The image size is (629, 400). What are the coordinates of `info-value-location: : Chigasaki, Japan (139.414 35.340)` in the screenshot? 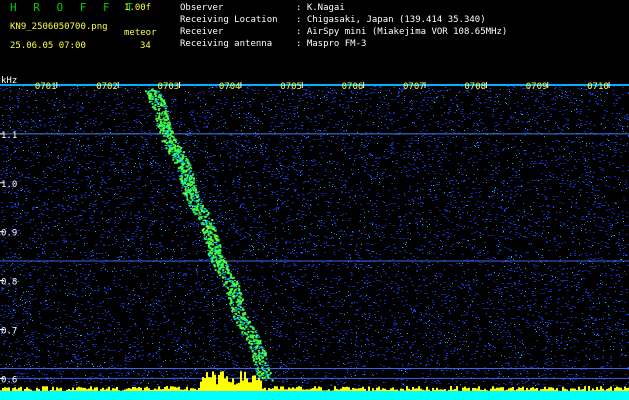 It's located at (391, 20).